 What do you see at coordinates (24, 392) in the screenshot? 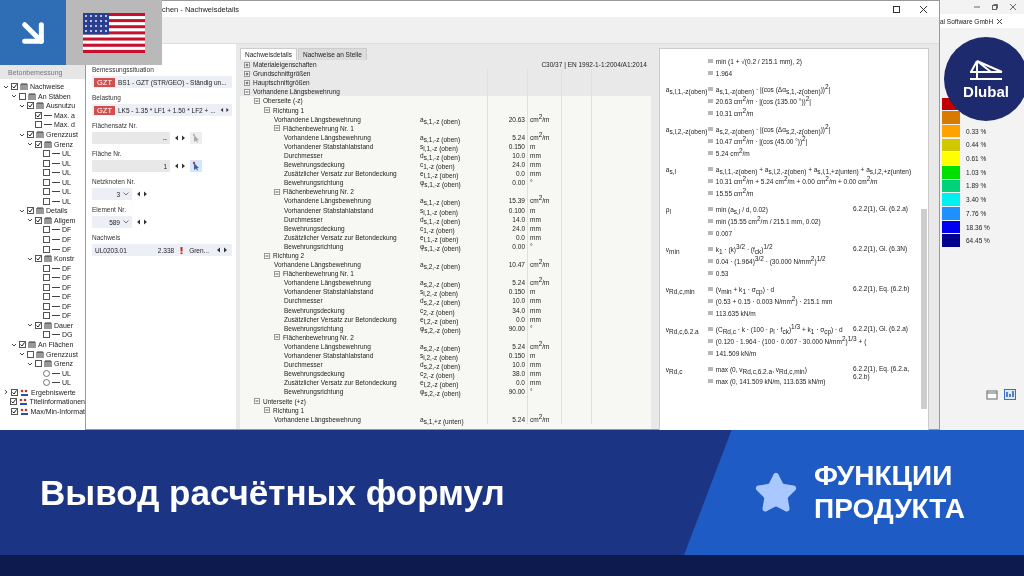
I see `result-icon` at bounding box center [24, 392].